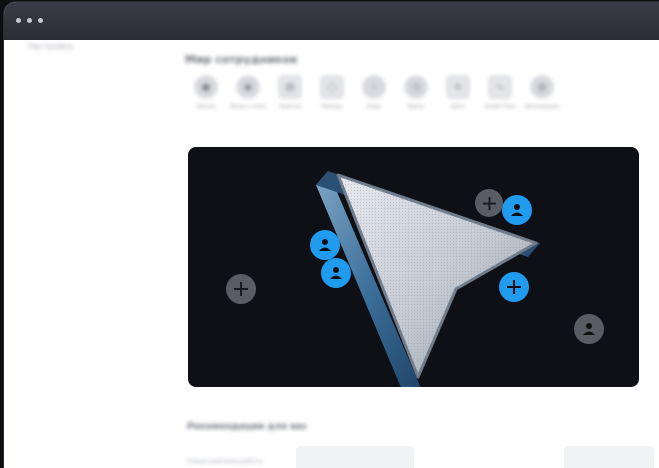 This screenshot has width=659, height=468. I want to click on features-section-title: Мир сотрудников, so click(241, 59).